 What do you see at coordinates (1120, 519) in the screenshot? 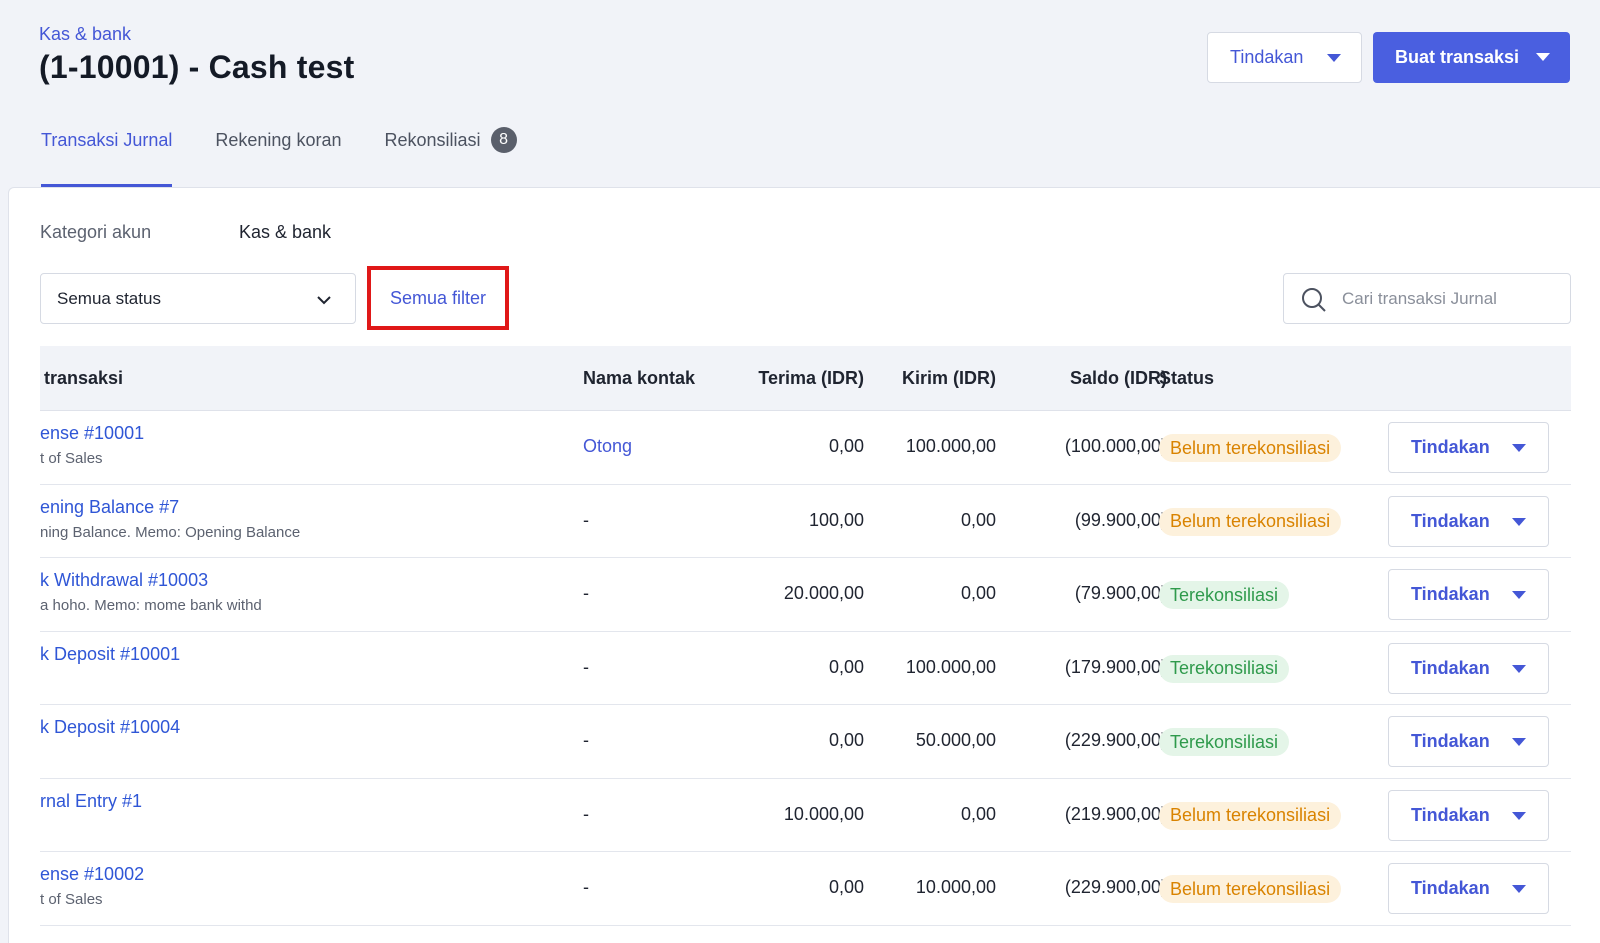
I see `balance-amount: (99.900,00)` at bounding box center [1120, 519].